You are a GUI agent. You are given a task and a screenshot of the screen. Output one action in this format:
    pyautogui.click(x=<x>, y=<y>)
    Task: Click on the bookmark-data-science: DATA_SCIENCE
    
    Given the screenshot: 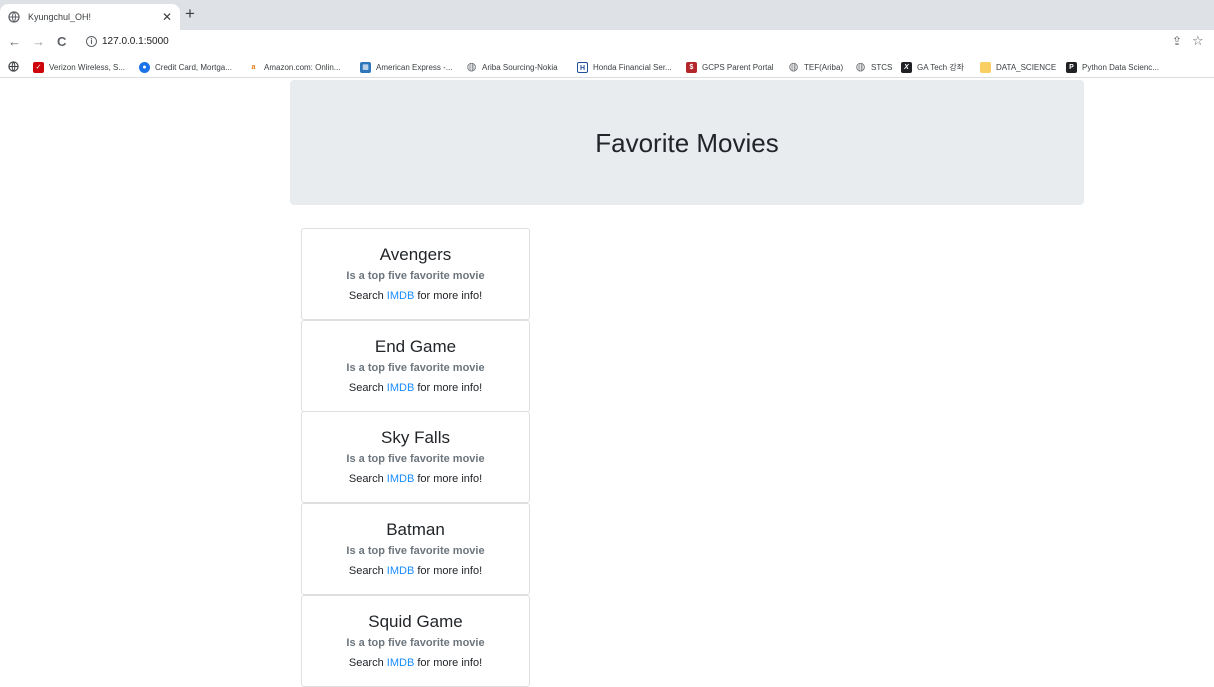 What is the action you would take?
    pyautogui.click(x=1018, y=67)
    